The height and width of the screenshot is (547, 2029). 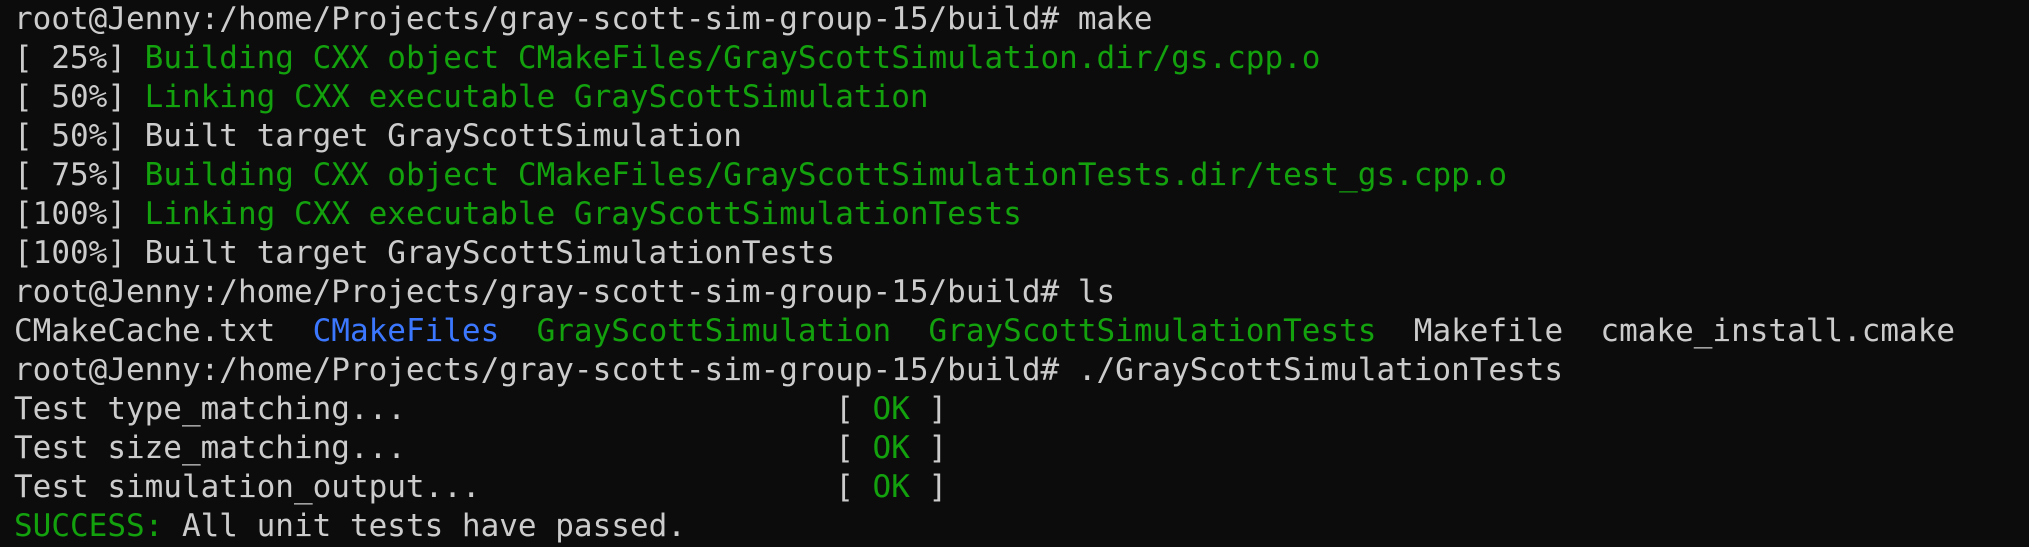 I want to click on terminal-text-segment: [ 50%] Built target GrayScottSimulation, so click(x=378, y=136).